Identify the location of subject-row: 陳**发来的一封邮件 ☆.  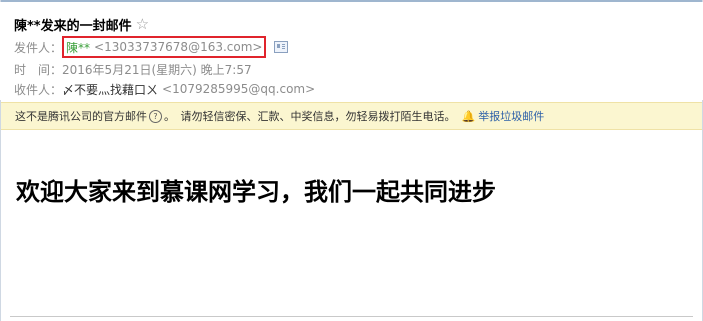
(81, 24).